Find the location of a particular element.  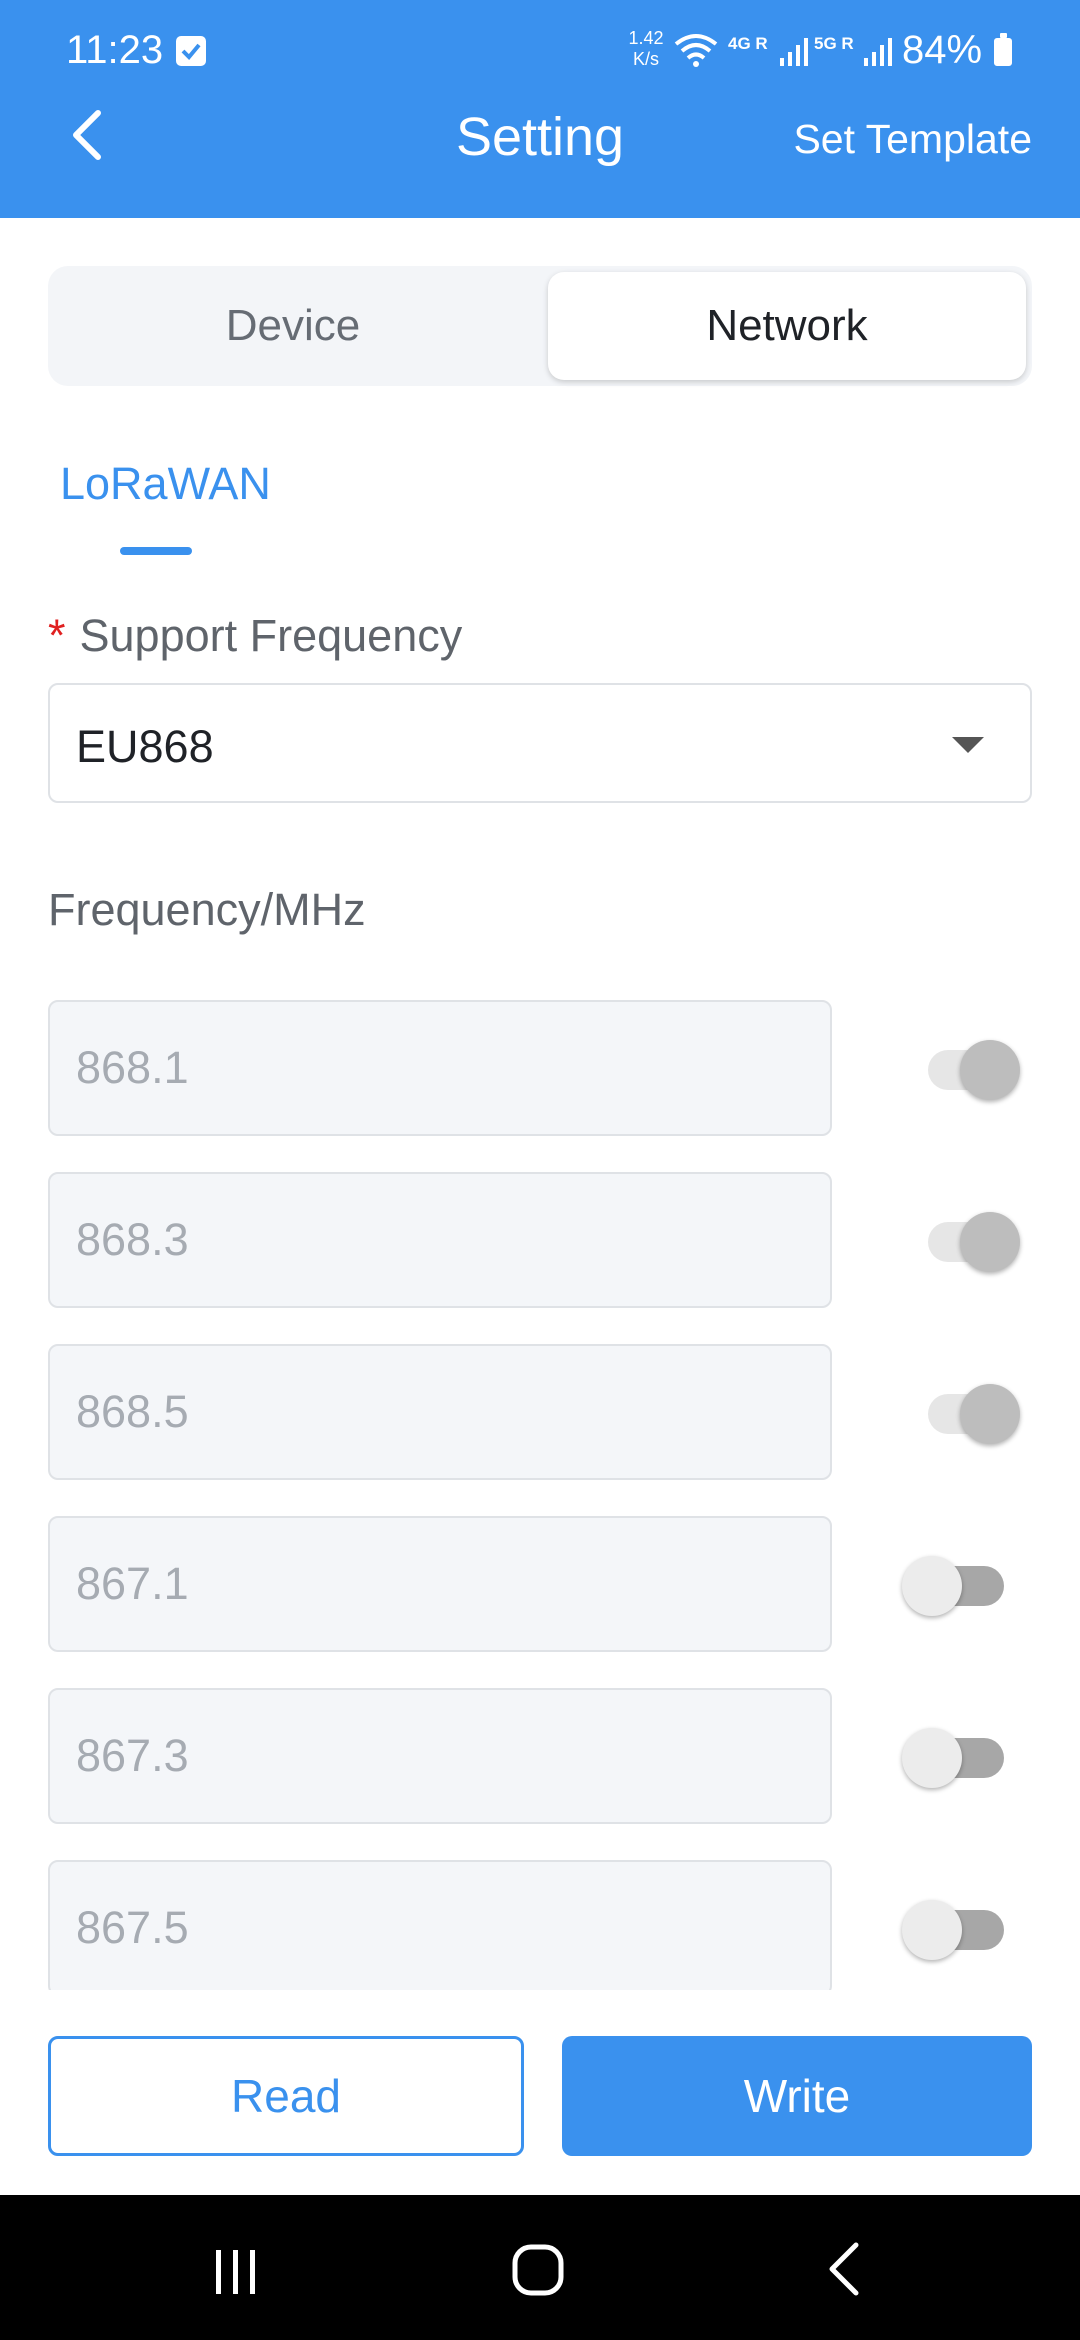

caret-down-icon is located at coordinates (968, 745).